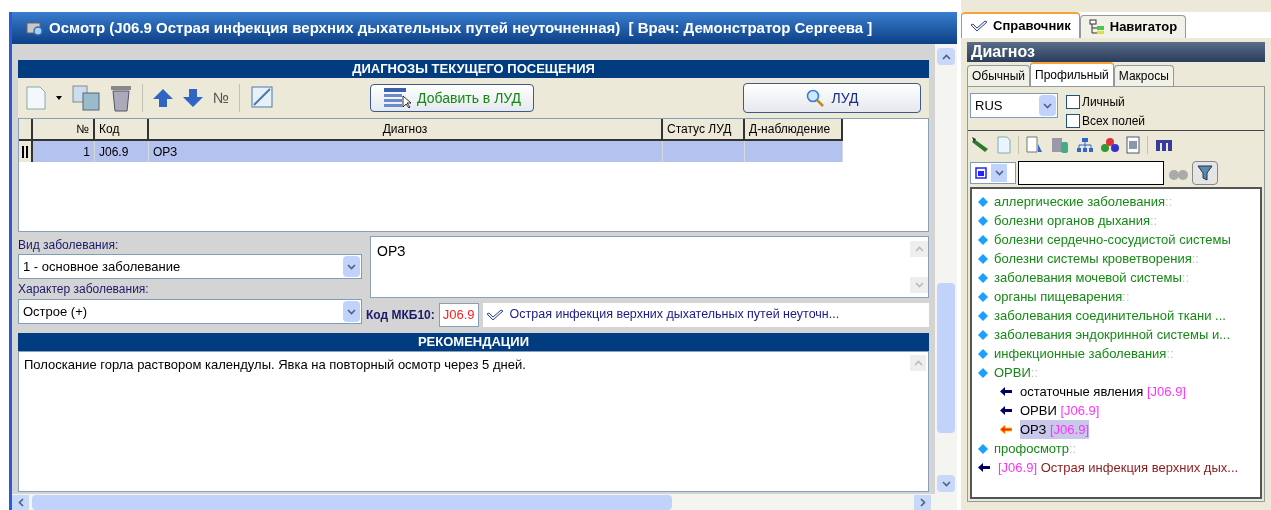  I want to click on field-label: Вид заболевания:, so click(69, 245).